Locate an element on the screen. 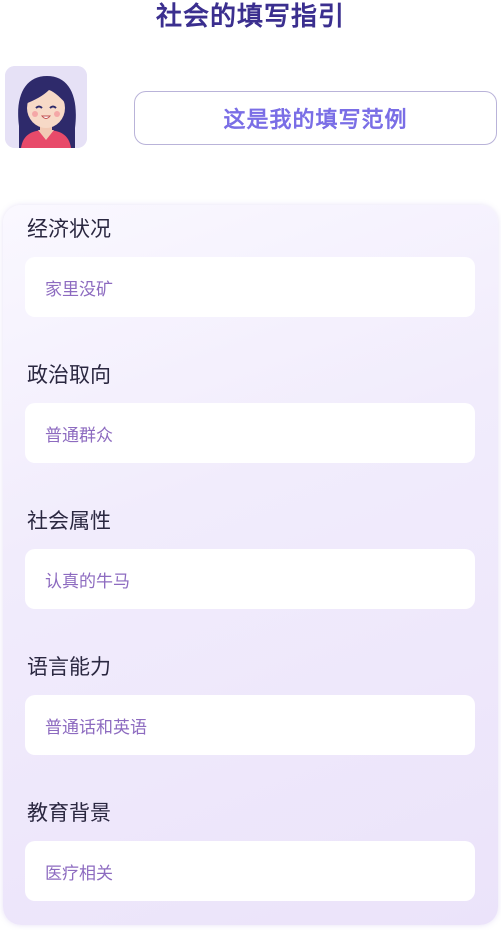 This screenshot has height=930, width=501. avatar is located at coordinates (46, 107).